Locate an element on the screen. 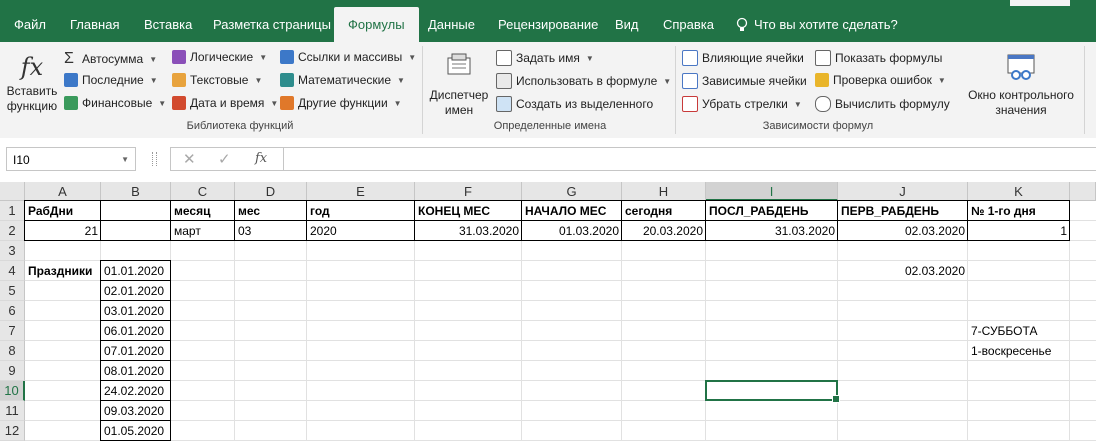 This screenshot has height=441, width=1096. column-header-c: C is located at coordinates (203, 191).